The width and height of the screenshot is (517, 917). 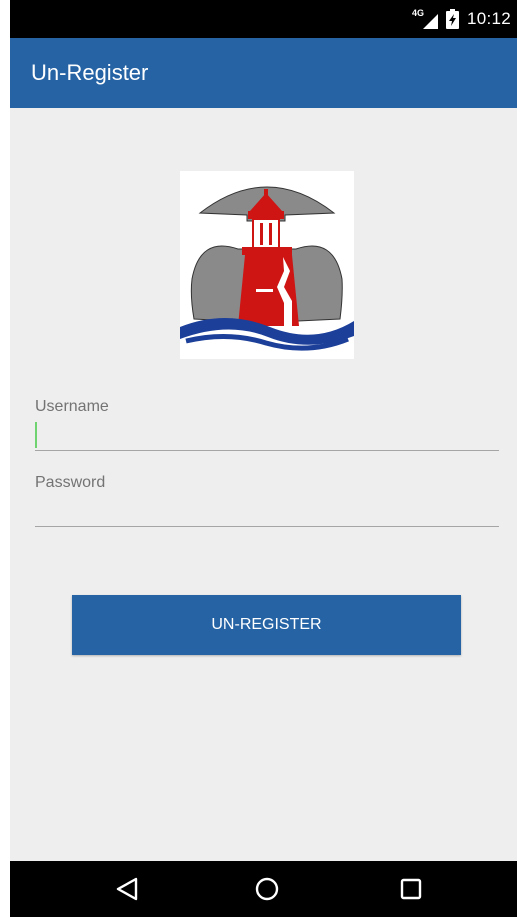 What do you see at coordinates (90, 72) in the screenshot?
I see `page-title: Un-Register` at bounding box center [90, 72].